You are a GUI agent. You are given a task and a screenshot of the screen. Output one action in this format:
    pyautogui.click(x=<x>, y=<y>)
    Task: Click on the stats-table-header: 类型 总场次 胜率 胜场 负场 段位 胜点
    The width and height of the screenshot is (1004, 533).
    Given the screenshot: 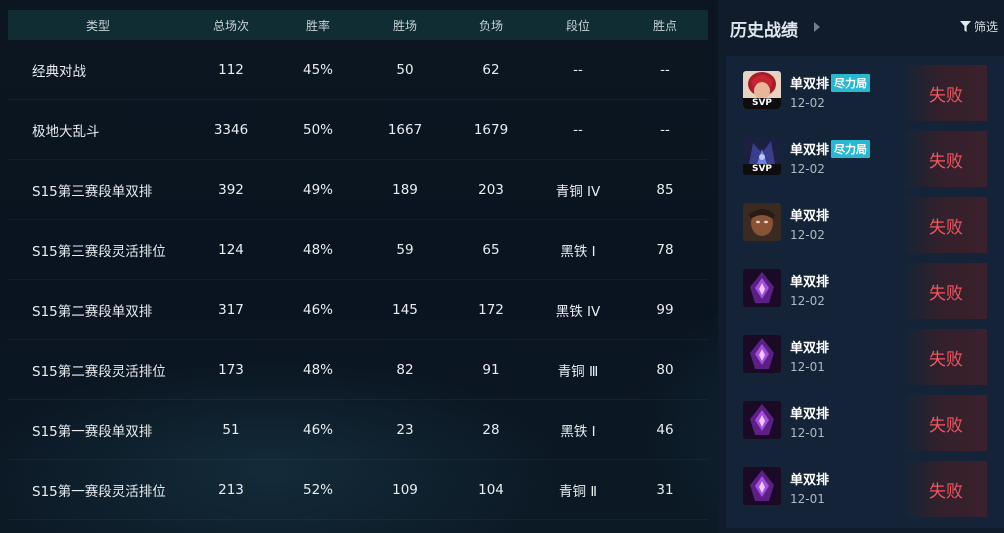 What is the action you would take?
    pyautogui.click(x=358, y=25)
    